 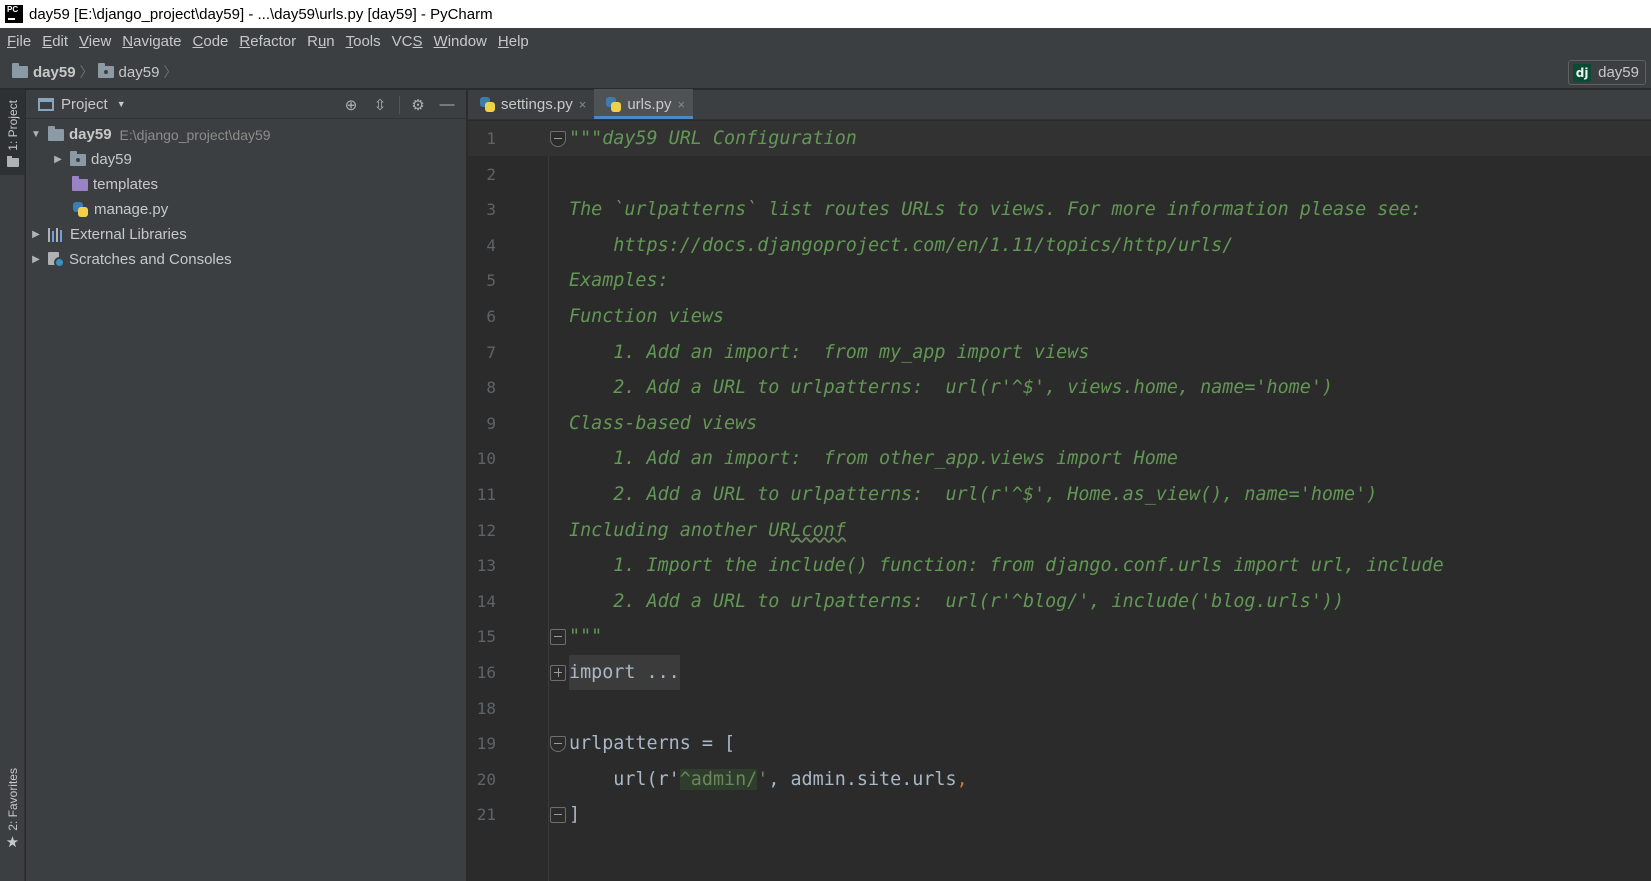 I want to click on gear-icon: ⚙, so click(x=418, y=105).